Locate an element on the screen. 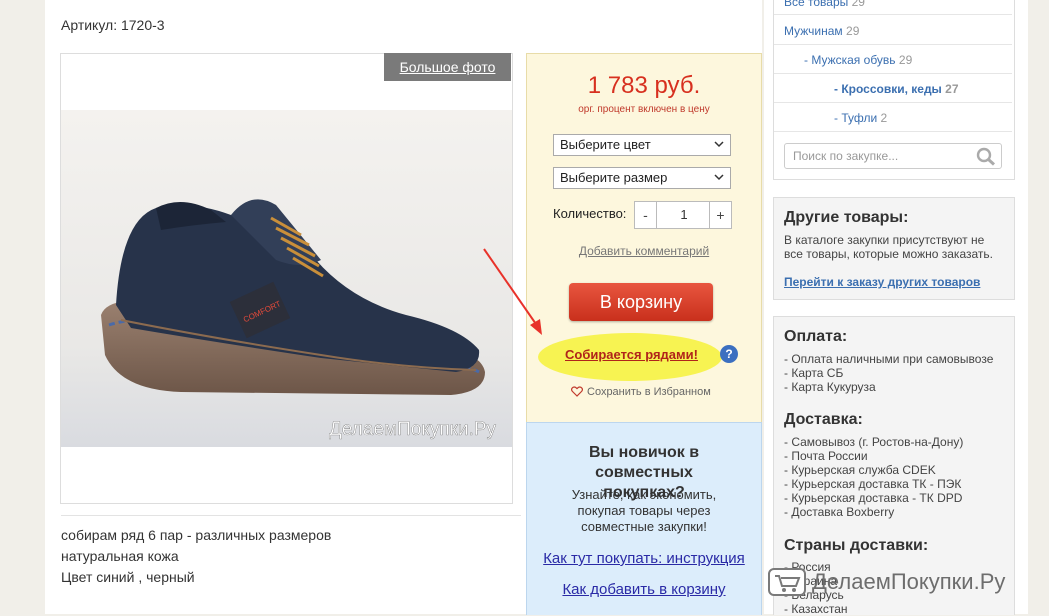 This screenshot has width=1049, height=616. category-shoes: - Туфли 2 is located at coordinates (860, 118).